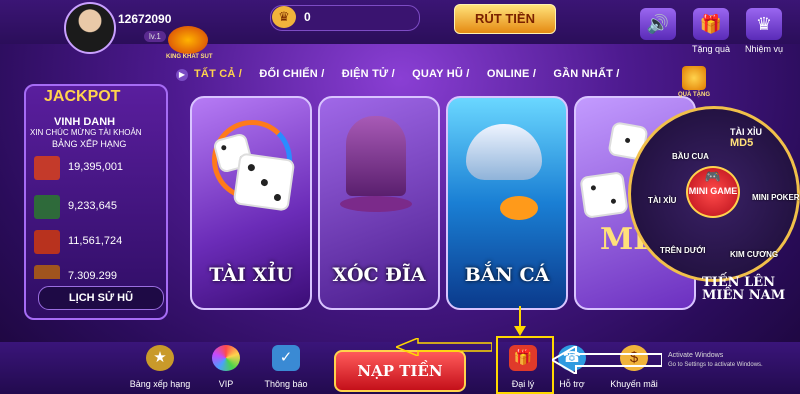 The width and height of the screenshot is (800, 394). Describe the element at coordinates (218, 74) in the screenshot. I see `tab-all: TẤT CẢ /` at that location.